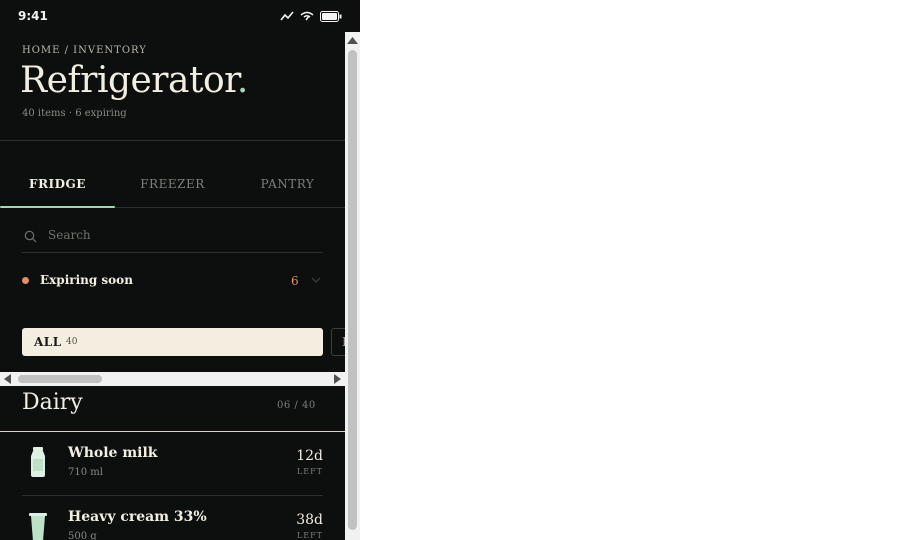 The image size is (924, 540). I want to click on filter-chips: ALL 40 D, so click(172, 347).